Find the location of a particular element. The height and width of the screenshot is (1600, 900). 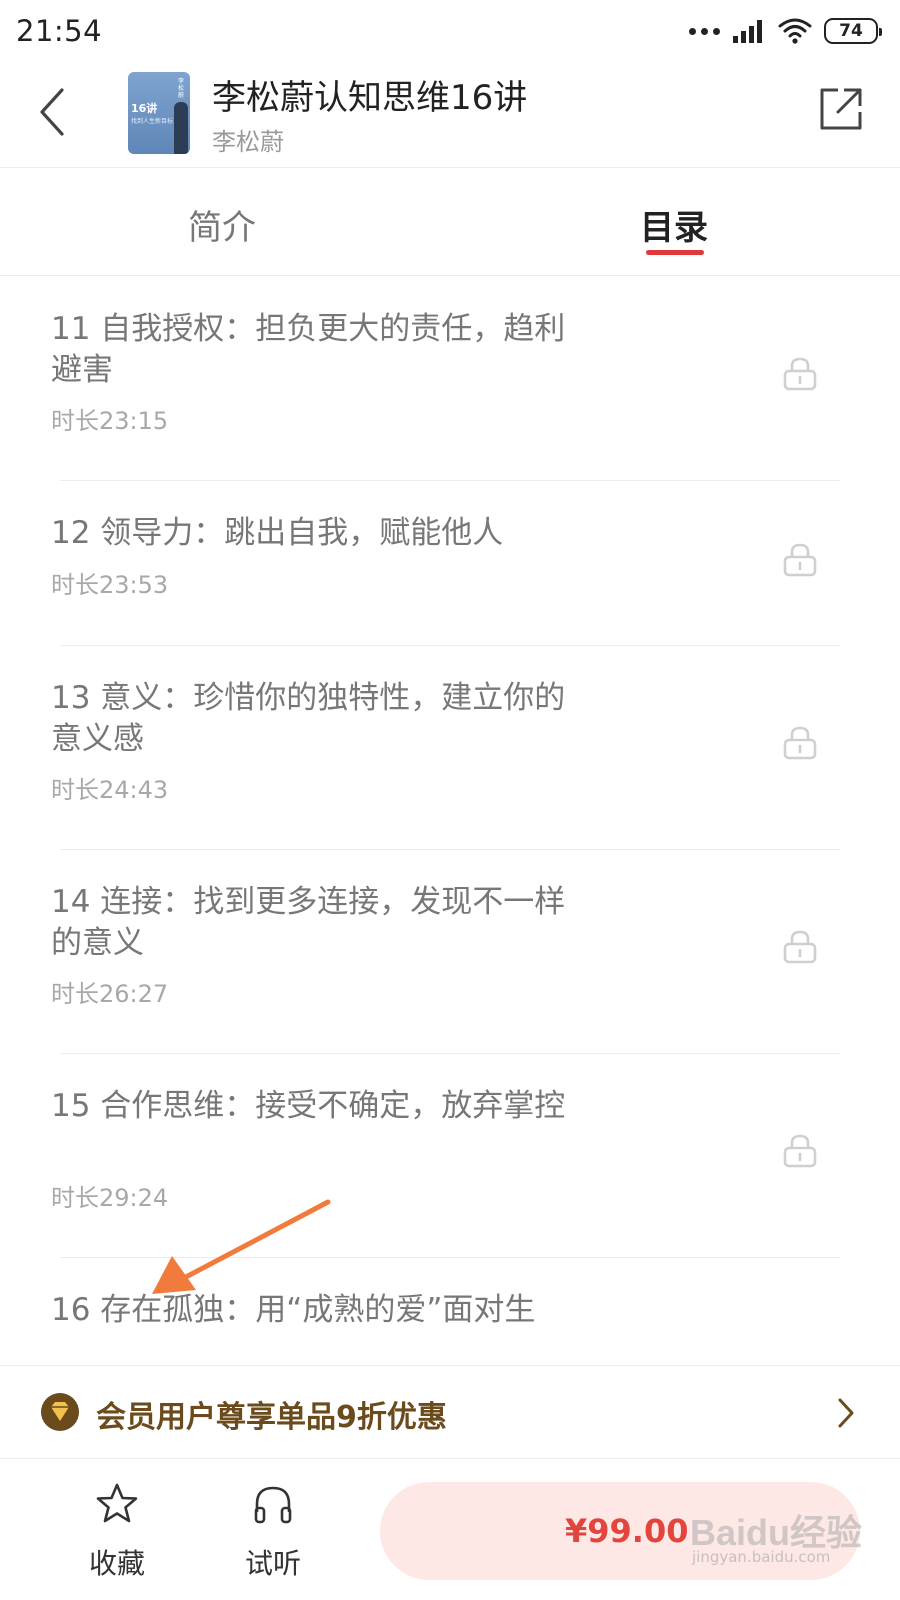

chevron-right-icon is located at coordinates (846, 1413).